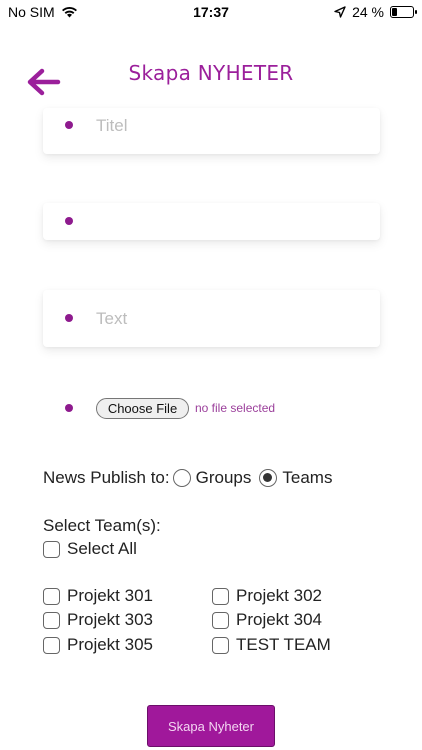  I want to click on publish-to-row: News Publish to: Groups Teams, so click(187, 478).